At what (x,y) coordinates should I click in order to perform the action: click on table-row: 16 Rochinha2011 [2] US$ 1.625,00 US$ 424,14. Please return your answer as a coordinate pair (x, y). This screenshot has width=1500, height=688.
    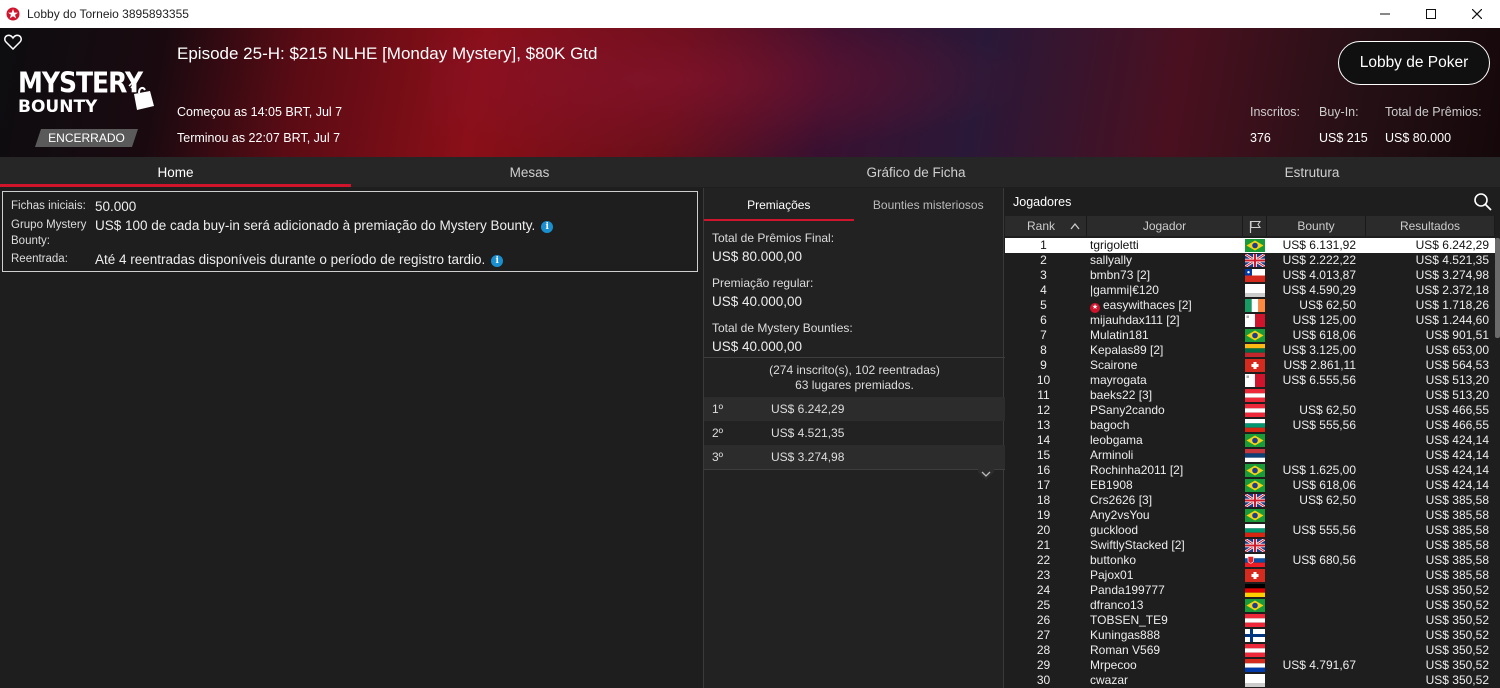
    Looking at the image, I should click on (1250, 470).